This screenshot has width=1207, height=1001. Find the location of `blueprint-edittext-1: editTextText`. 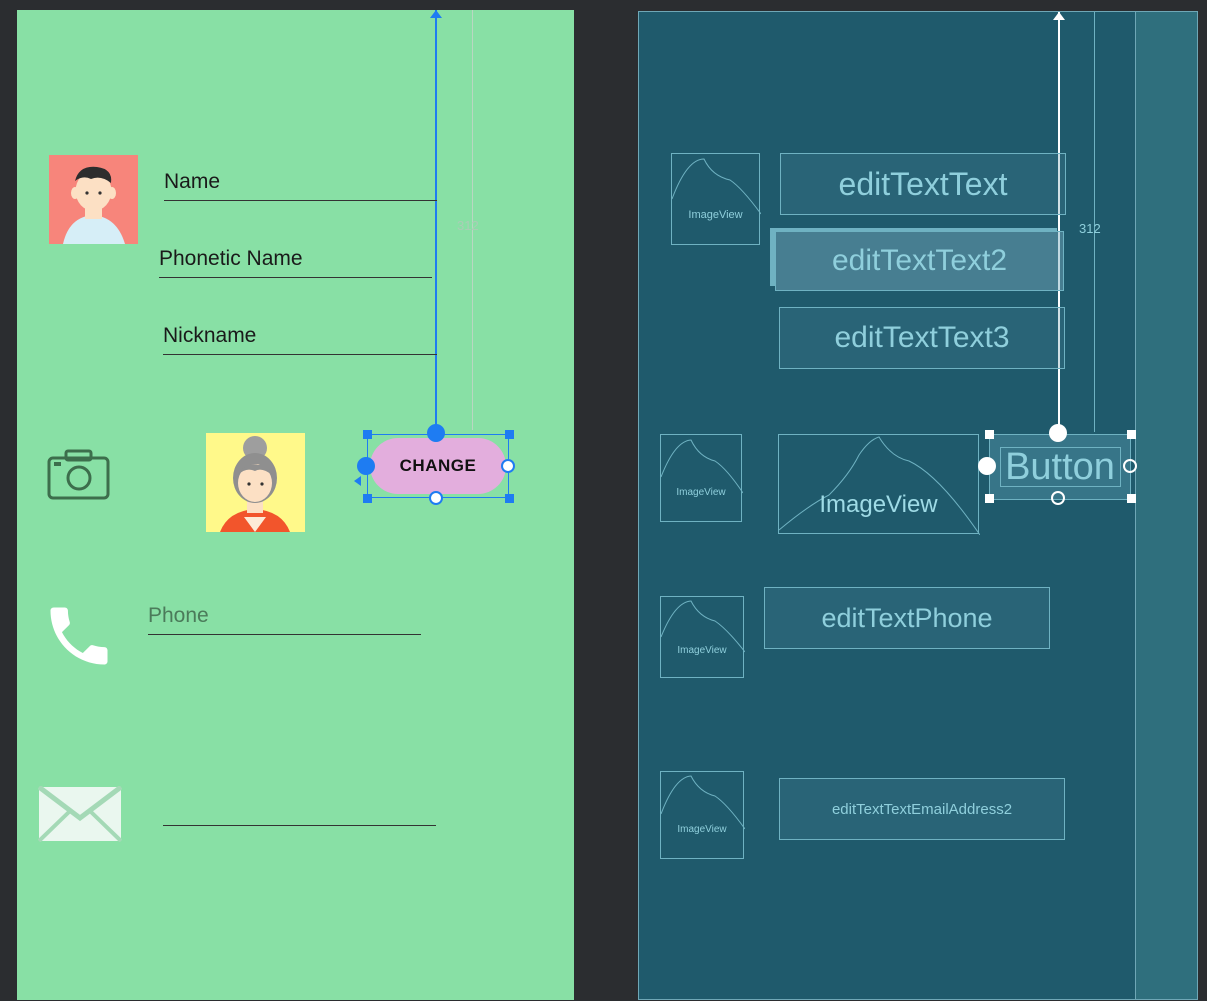

blueprint-edittext-1: editTextText is located at coordinates (923, 184).